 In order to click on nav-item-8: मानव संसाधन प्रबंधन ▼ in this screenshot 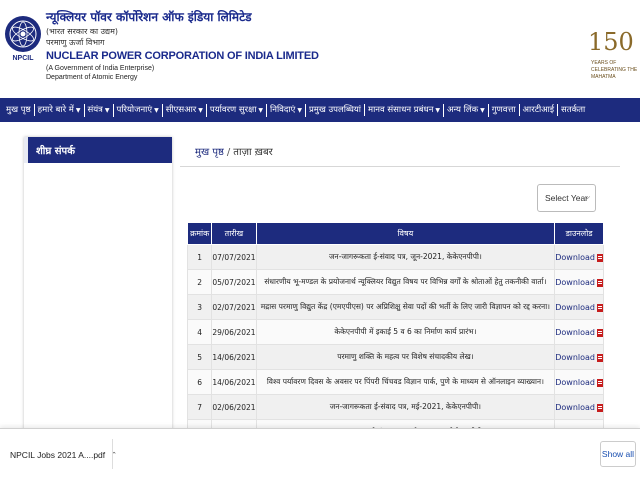, I will do `click(405, 110)`.